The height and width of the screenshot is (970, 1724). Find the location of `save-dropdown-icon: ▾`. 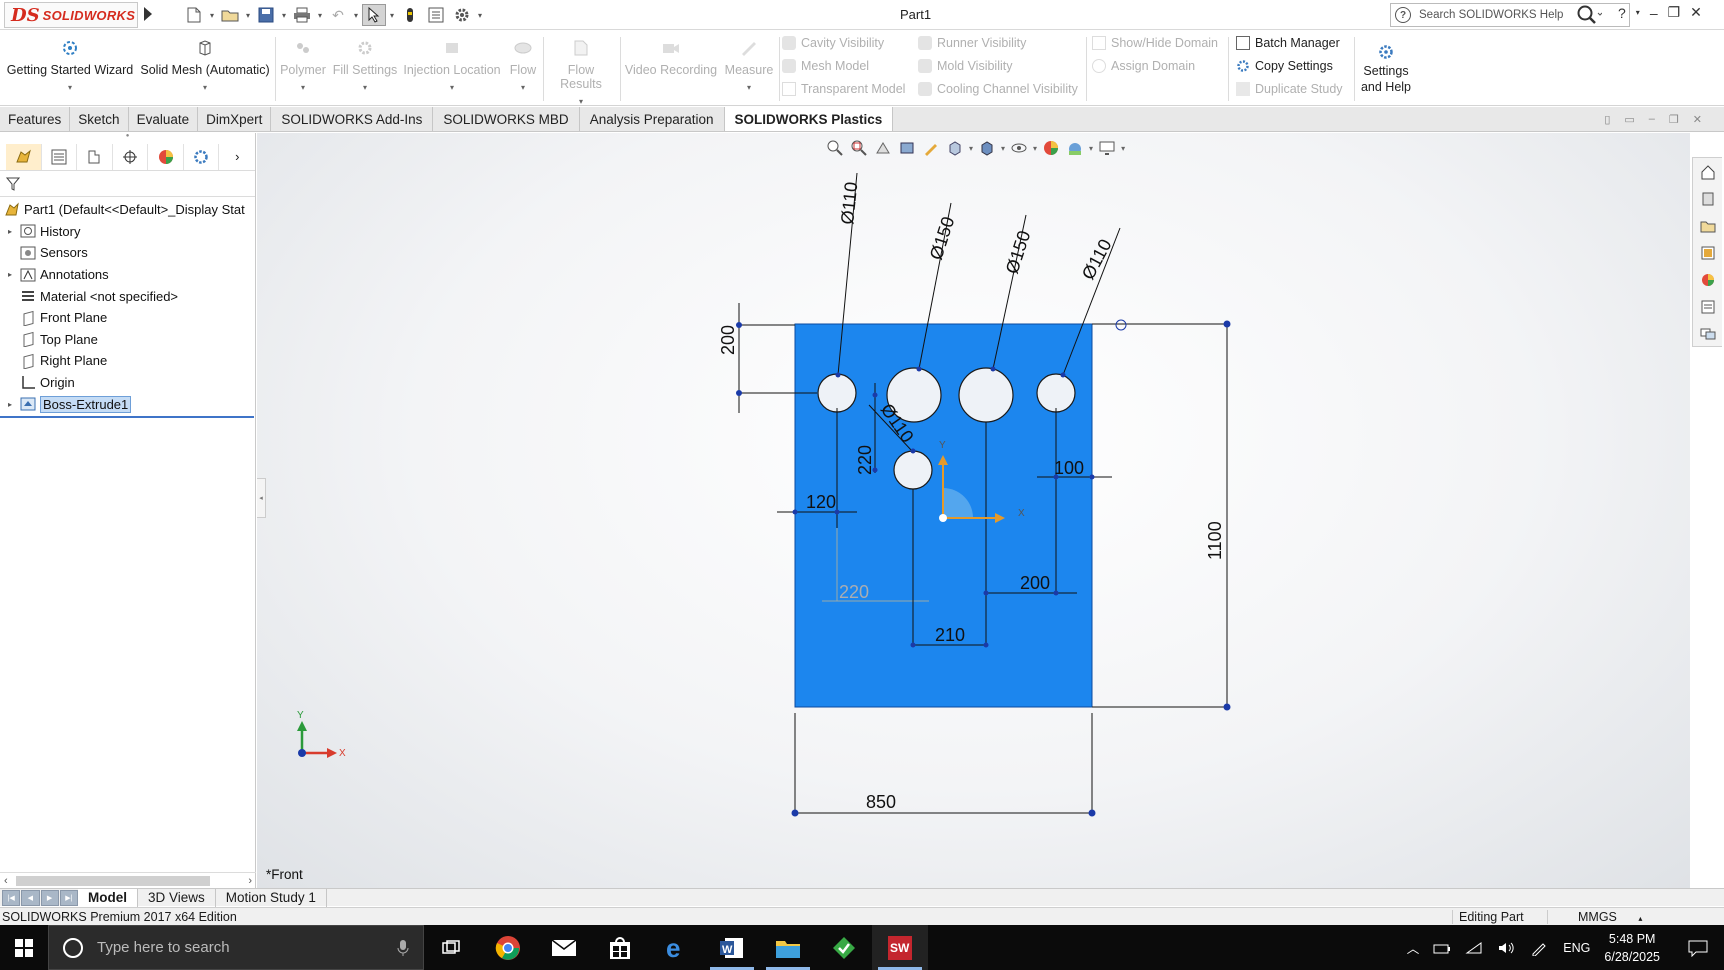

save-dropdown-icon: ▾ is located at coordinates (284, 15).